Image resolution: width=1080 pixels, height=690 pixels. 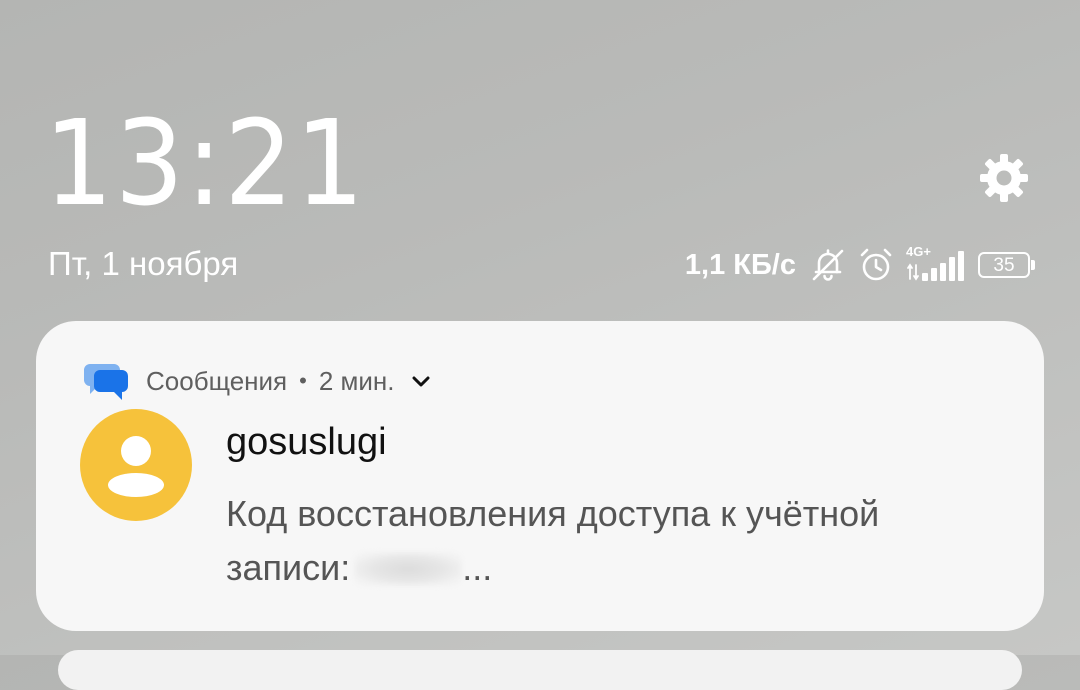 What do you see at coordinates (828, 265) in the screenshot?
I see `bell-off-icon` at bounding box center [828, 265].